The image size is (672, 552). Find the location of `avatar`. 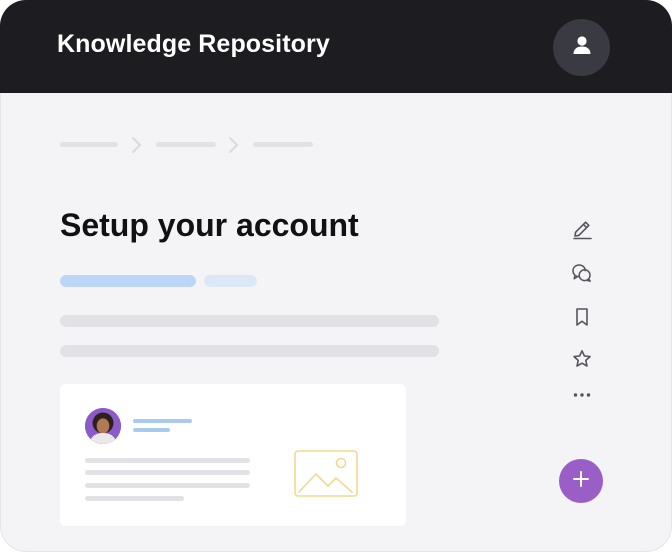

avatar is located at coordinates (103, 426).